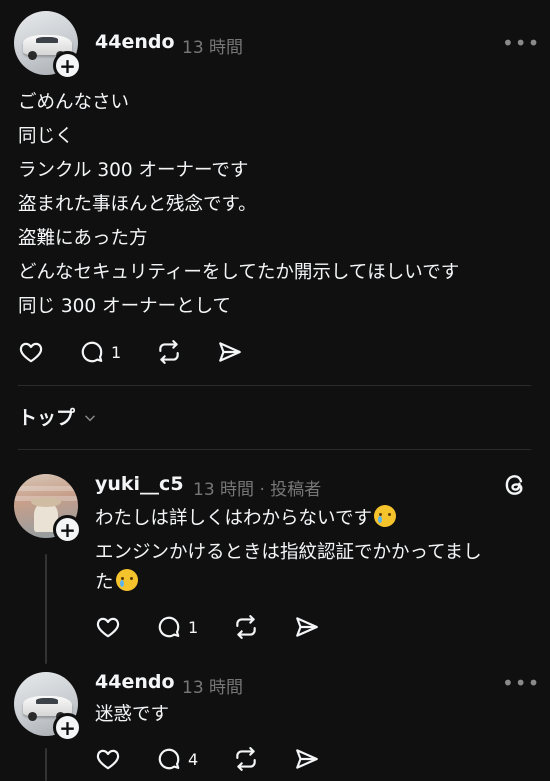  Describe the element at coordinates (139, 484) in the screenshot. I see `reply-username: yuki__c5` at that location.